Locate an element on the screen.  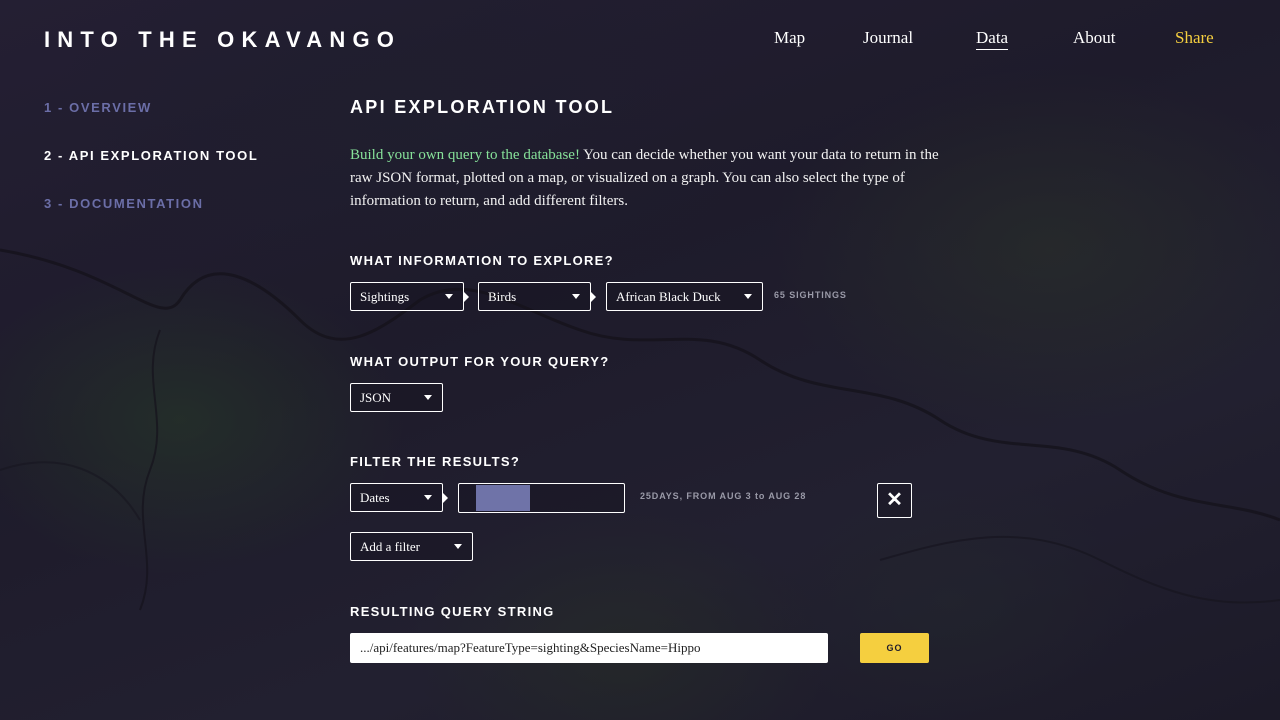
add-filter-select: Add a filter is located at coordinates (411, 546).